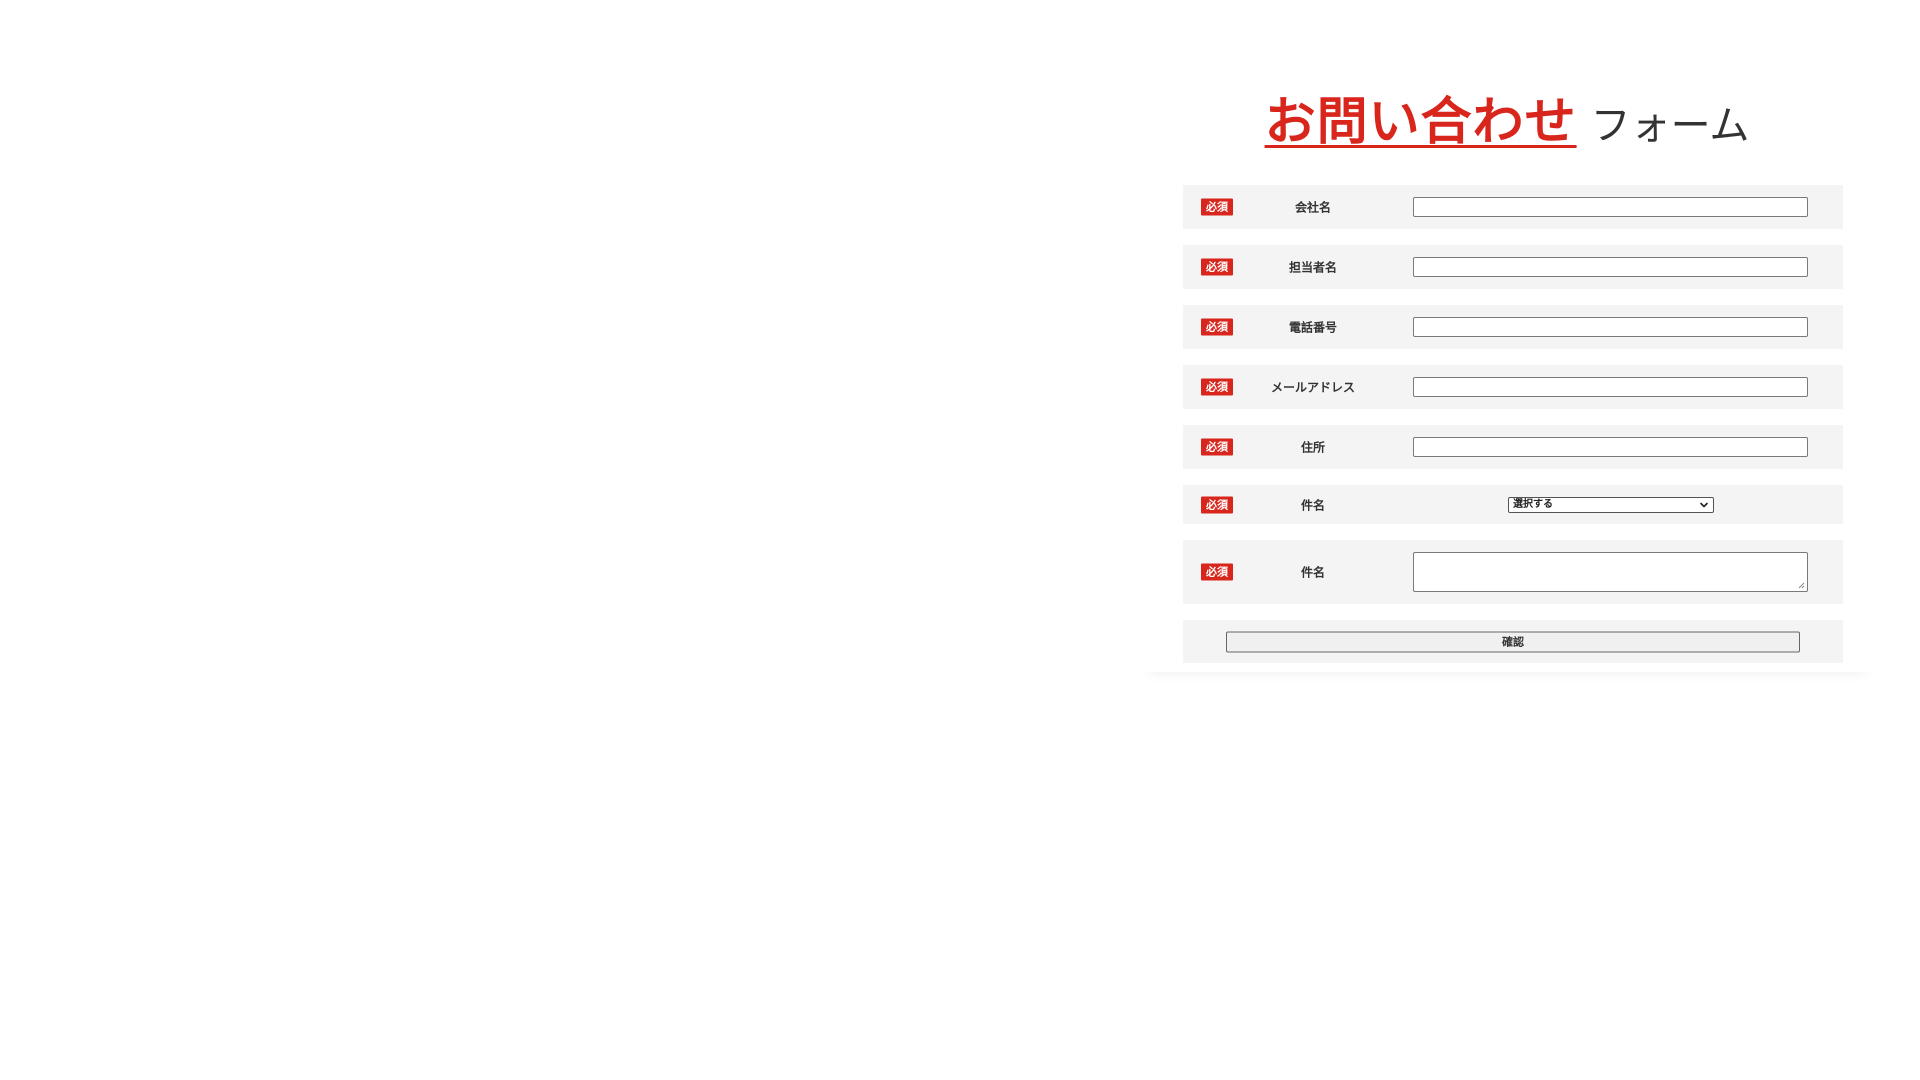 This screenshot has width=1920, height=1080. What do you see at coordinates (1312, 572) in the screenshot?
I see `field-label-subject-detail: 件名` at bounding box center [1312, 572].